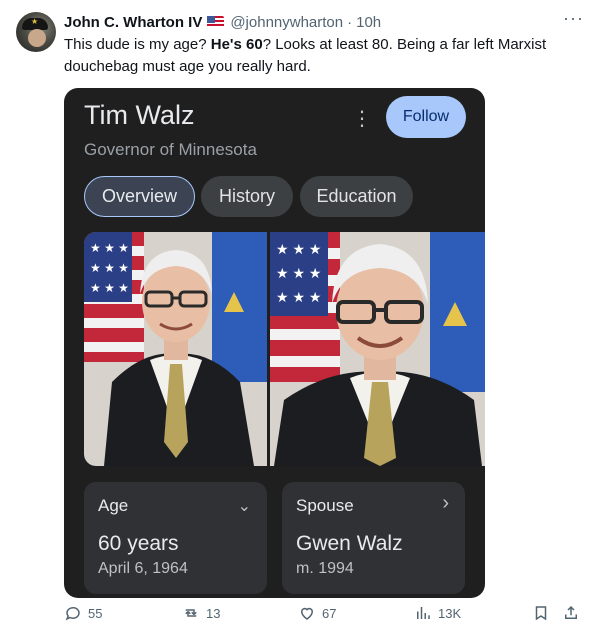  What do you see at coordinates (317, 613) in the screenshot?
I see `like-button: 67` at bounding box center [317, 613].